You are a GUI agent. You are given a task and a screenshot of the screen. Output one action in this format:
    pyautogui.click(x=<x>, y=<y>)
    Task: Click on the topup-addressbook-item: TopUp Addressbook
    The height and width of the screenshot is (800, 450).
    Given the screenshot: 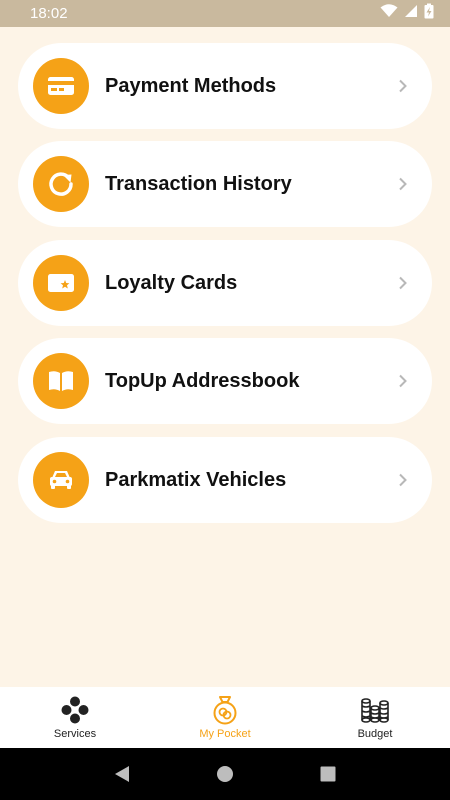 What is the action you would take?
    pyautogui.click(x=225, y=381)
    